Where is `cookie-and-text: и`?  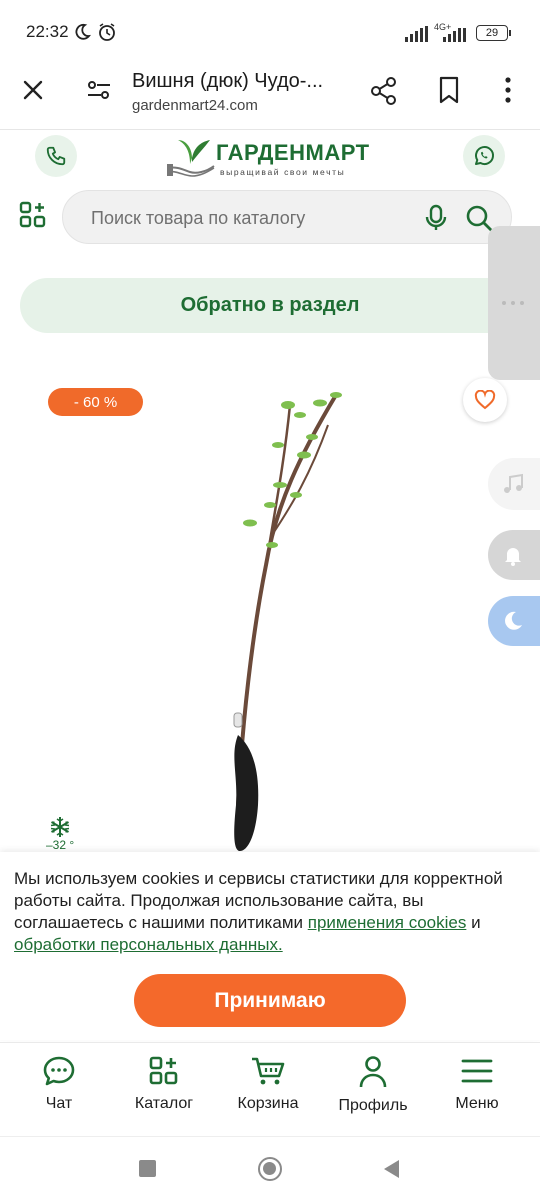
cookie-and-text: и is located at coordinates (476, 922).